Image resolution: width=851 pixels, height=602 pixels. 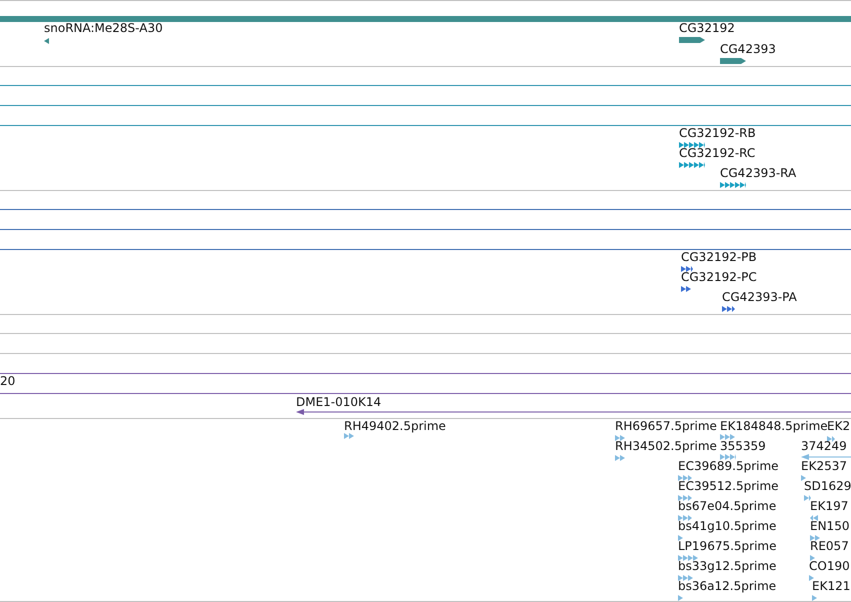 I want to click on feature-label: RH34502.5prime, so click(x=666, y=446).